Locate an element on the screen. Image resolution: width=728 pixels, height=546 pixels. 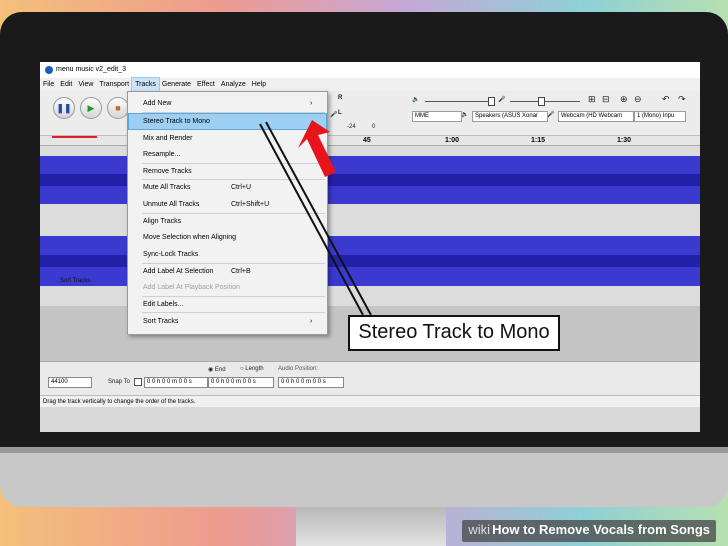
annotation-overlay is located at coordinates (315, 218).